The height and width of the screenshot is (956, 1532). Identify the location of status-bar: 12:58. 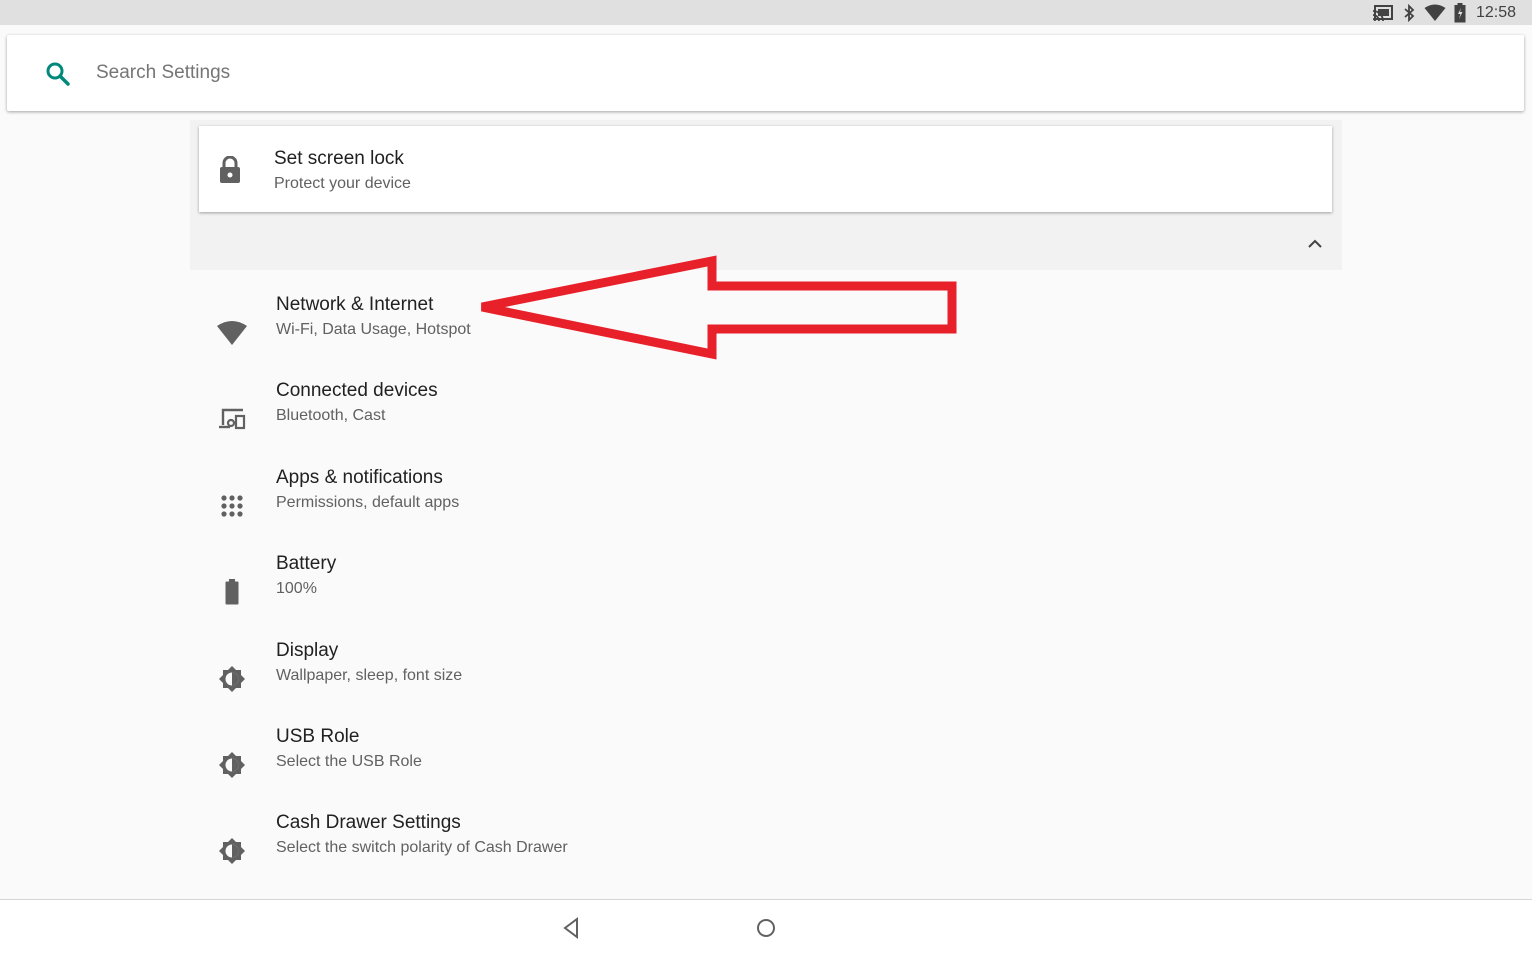
(766, 12).